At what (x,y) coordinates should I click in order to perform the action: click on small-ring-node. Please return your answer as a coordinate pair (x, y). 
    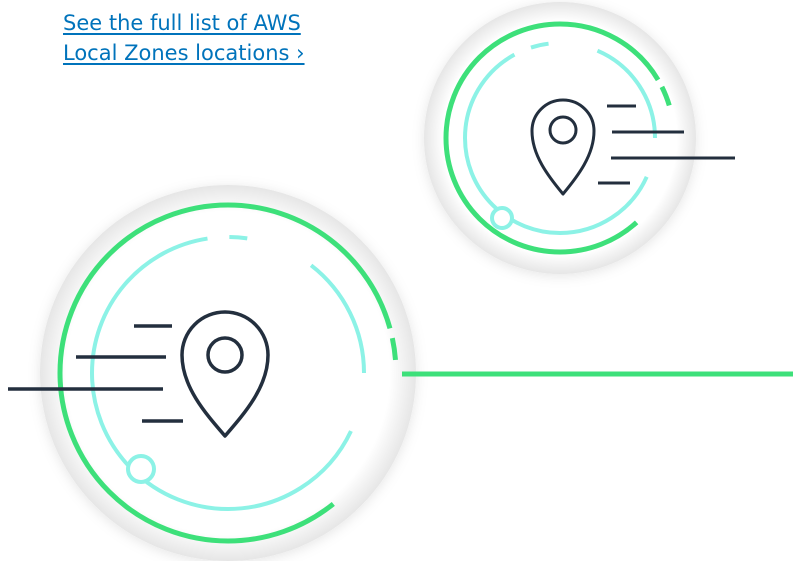
    Looking at the image, I should click on (502, 218).